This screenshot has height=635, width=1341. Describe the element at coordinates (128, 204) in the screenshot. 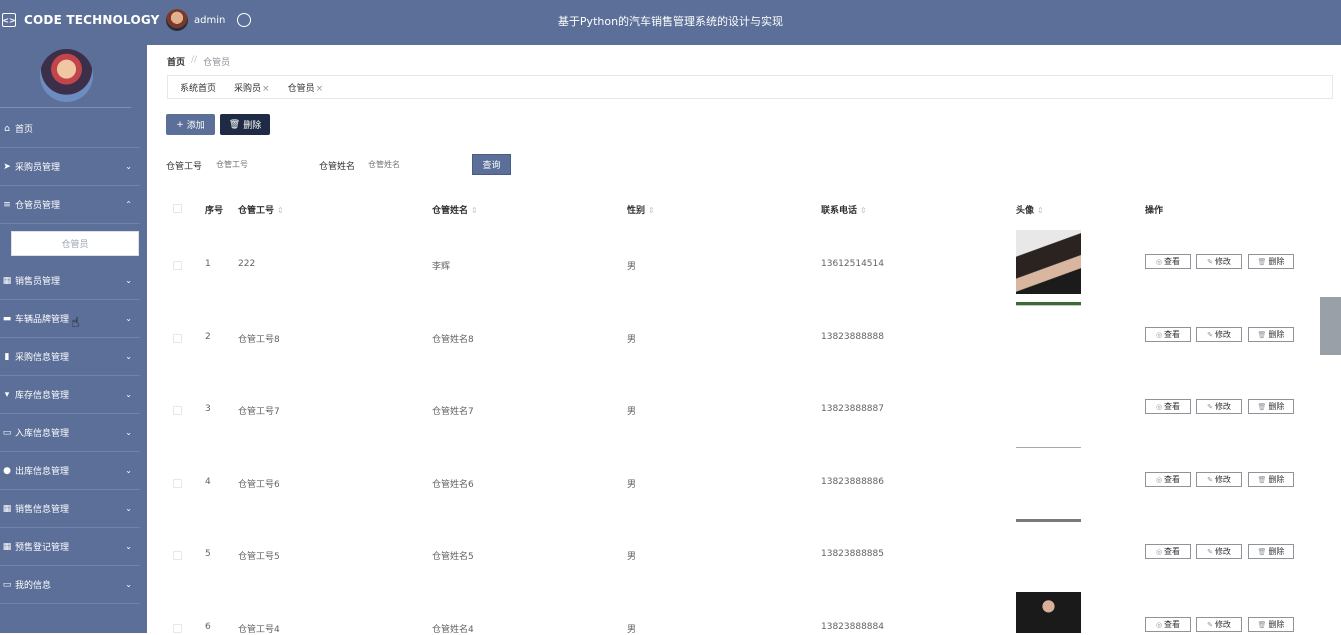

I see `chevron-up-icon: ⌃` at that location.